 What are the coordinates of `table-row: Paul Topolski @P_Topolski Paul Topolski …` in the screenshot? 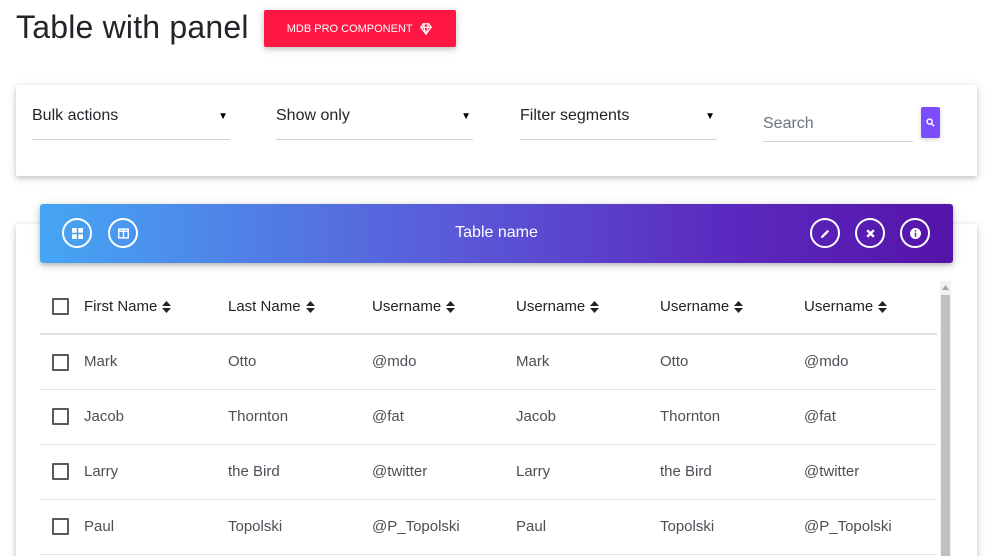 It's located at (488, 527).